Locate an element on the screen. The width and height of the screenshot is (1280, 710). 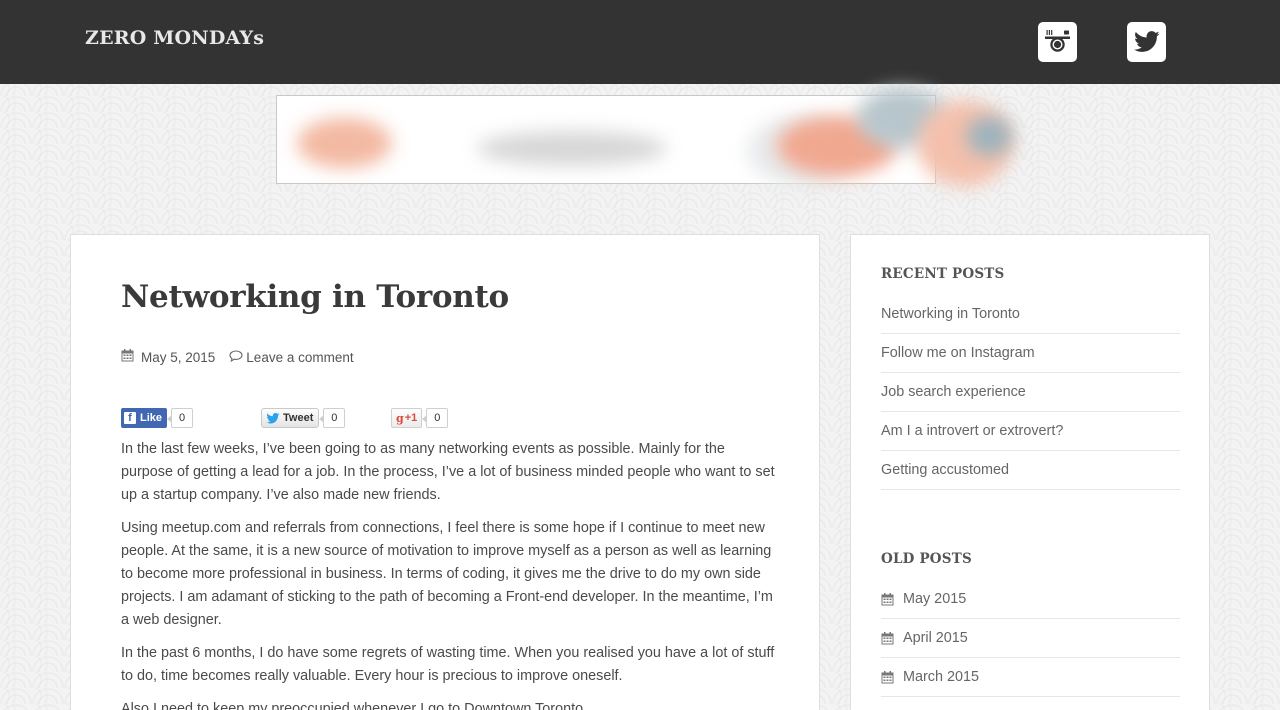
gplus-count: 0 is located at coordinates (435, 418).